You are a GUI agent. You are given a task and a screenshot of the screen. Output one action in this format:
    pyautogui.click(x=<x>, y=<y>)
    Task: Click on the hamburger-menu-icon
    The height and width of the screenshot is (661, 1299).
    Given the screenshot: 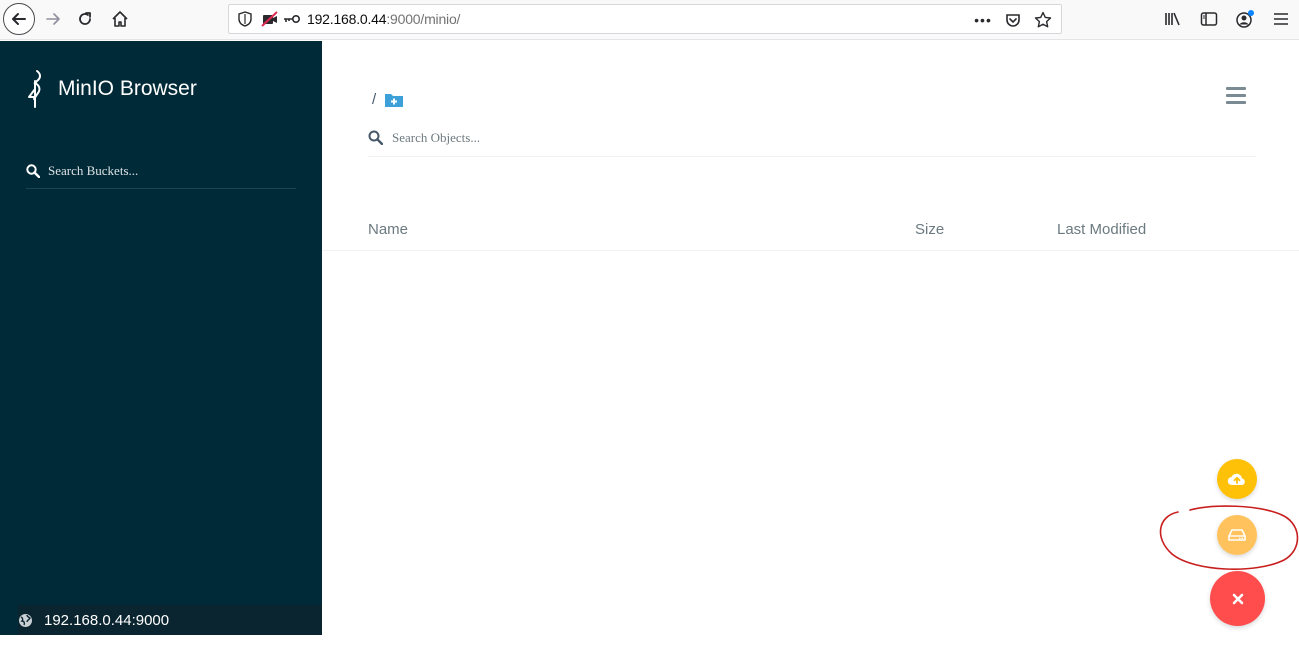 What is the action you would take?
    pyautogui.click(x=1238, y=95)
    